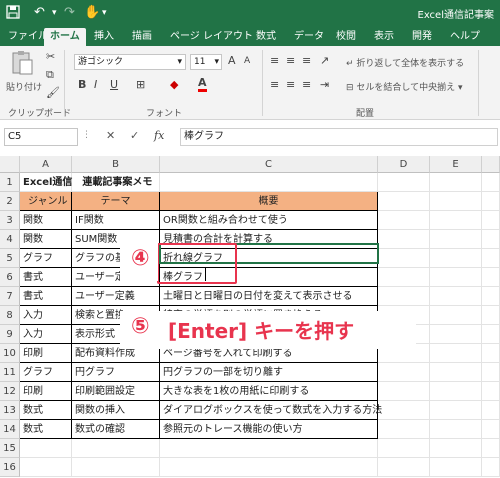  I want to click on underline-button: U, so click(114, 84).